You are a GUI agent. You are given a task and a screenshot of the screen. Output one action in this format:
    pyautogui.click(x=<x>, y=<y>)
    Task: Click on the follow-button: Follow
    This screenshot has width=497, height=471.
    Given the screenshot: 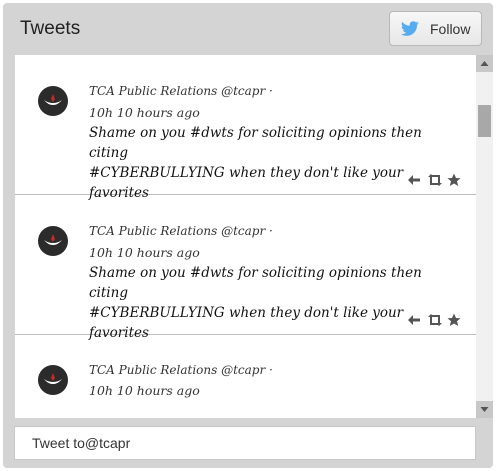 What is the action you would take?
    pyautogui.click(x=435, y=28)
    